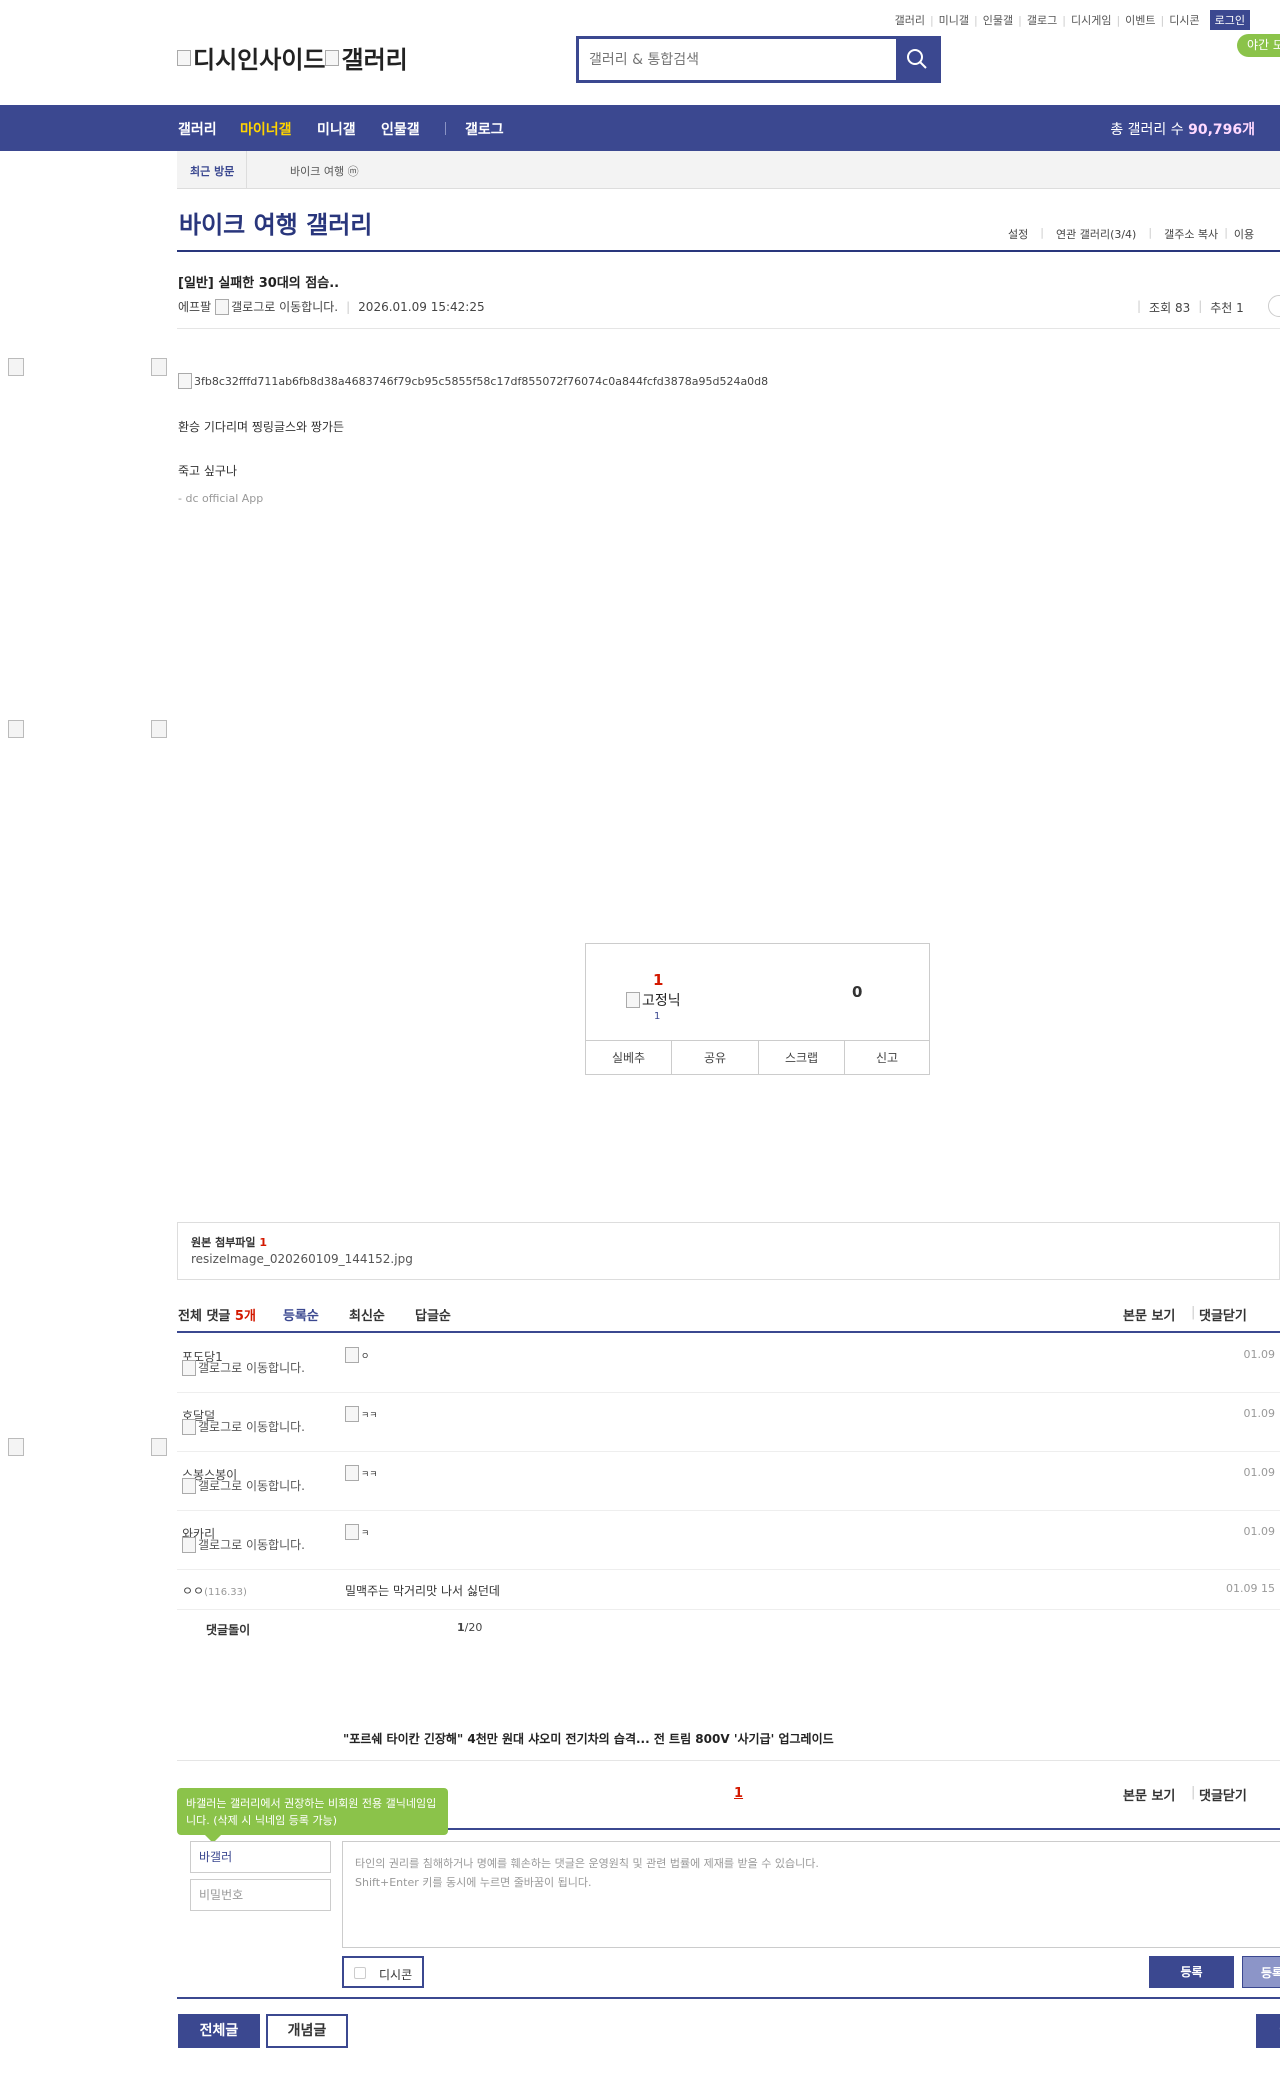 This screenshot has height=2087, width=1280. Describe the element at coordinates (1184, 20) in the screenshot. I see `top-link-dccon: 디시콘` at that location.